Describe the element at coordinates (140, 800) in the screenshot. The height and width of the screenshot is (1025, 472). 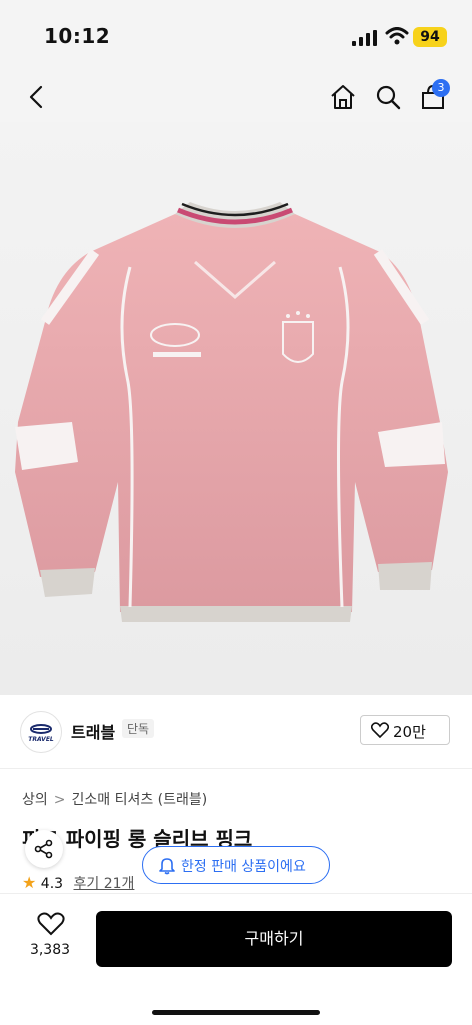
I see `breadcrumb-category: 긴소매 티셔츠 (트래블)` at that location.